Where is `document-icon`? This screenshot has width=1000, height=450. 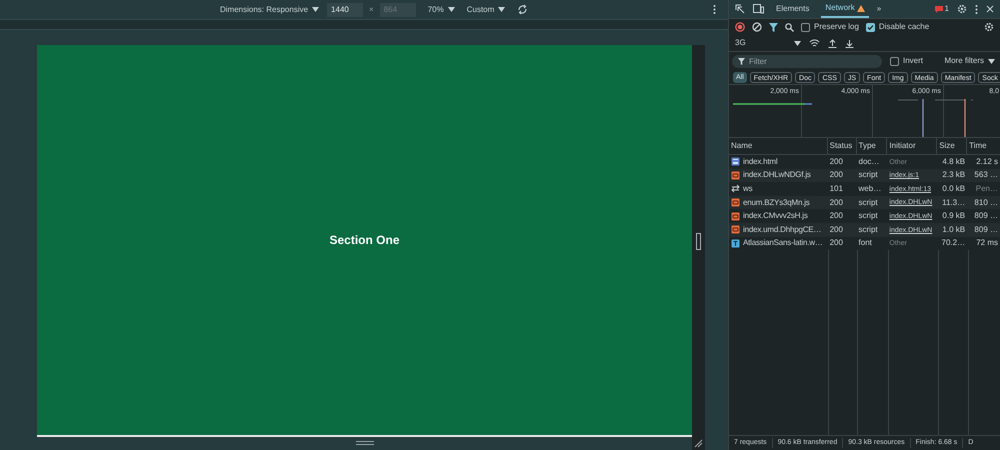 document-icon is located at coordinates (735, 161).